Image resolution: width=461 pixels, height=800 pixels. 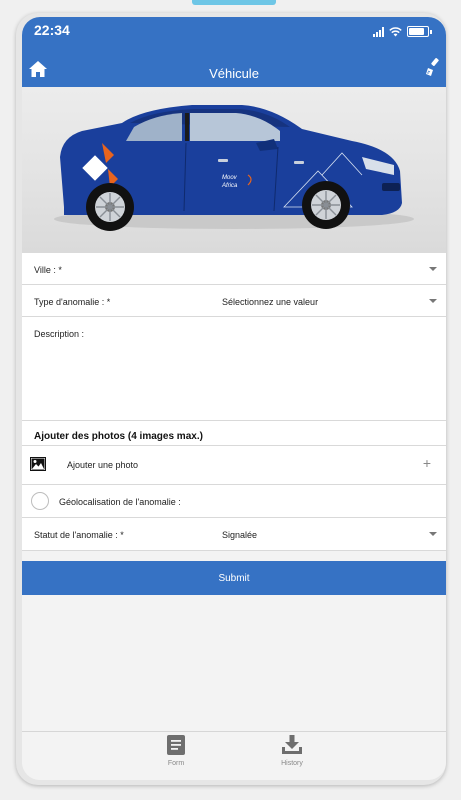 I want to click on car-image: Moov Africa, so click(x=234, y=168).